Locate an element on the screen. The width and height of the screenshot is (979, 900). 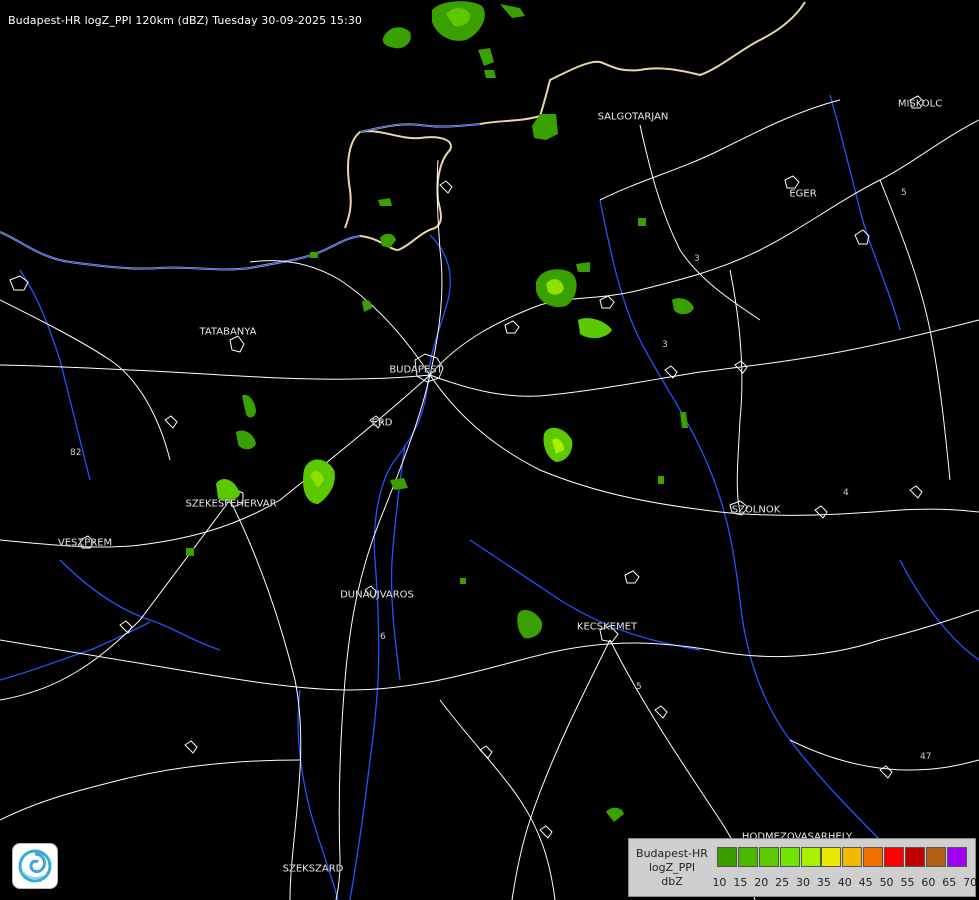
legend-tick-label: 60 is located at coordinates (928, 882).